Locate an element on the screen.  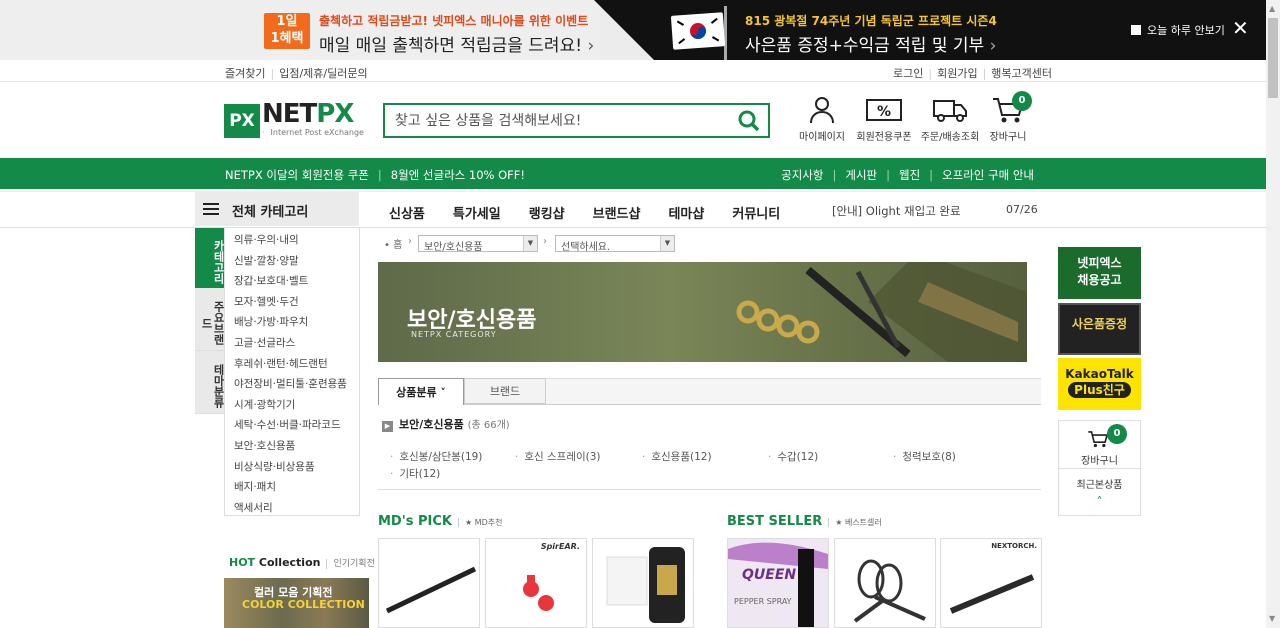
order-tracking-button: 주문/배송조회 is located at coordinates (950, 119).